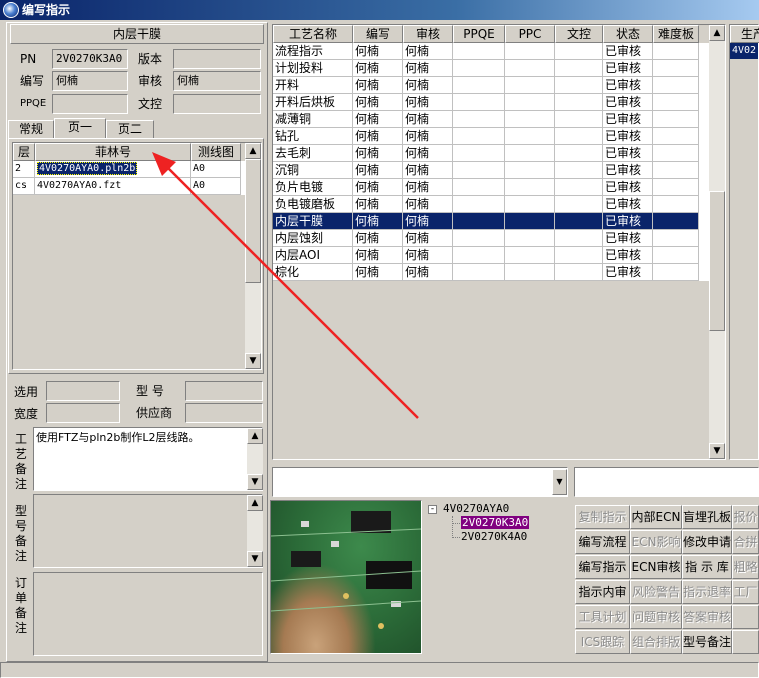 The image size is (759, 678). What do you see at coordinates (90, 81) in the screenshot?
I see `author-field: 何楠` at bounding box center [90, 81].